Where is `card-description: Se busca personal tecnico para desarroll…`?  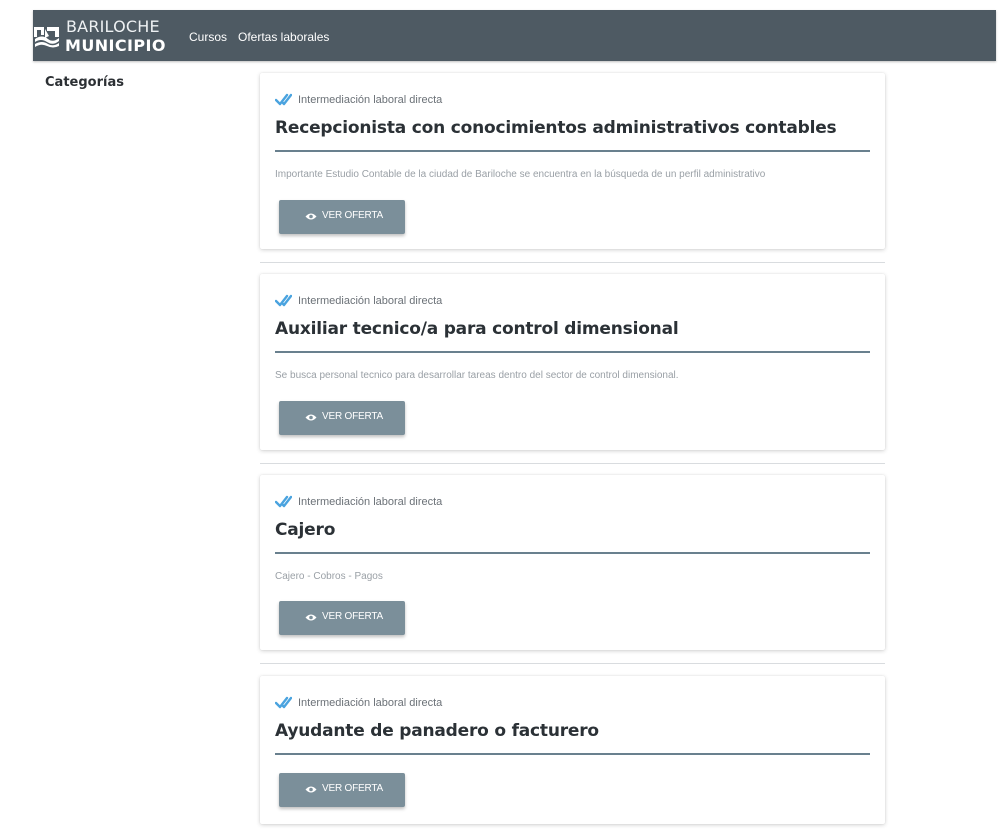
card-description: Se busca personal tecnico para desarroll… is located at coordinates (477, 375).